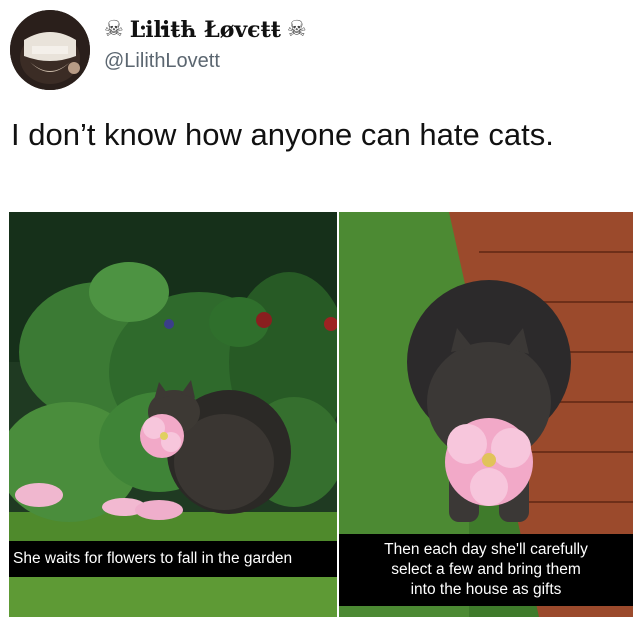 The height and width of the screenshot is (621, 640). What do you see at coordinates (205, 61) in the screenshot?
I see `user-handle: @LilithLovett` at bounding box center [205, 61].